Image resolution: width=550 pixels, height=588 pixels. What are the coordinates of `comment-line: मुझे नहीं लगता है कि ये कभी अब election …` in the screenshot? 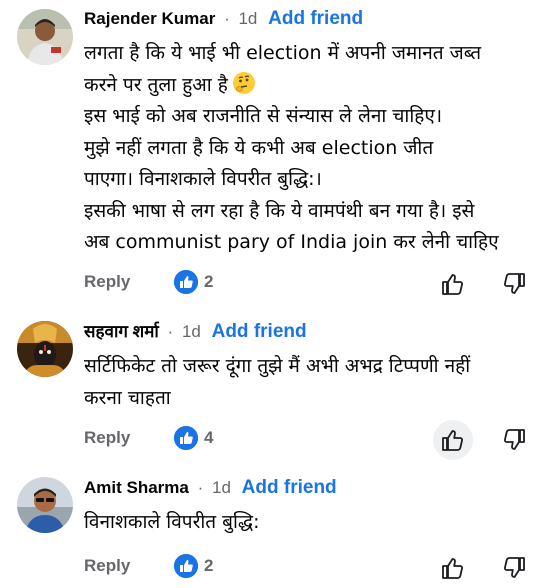 It's located at (259, 147).